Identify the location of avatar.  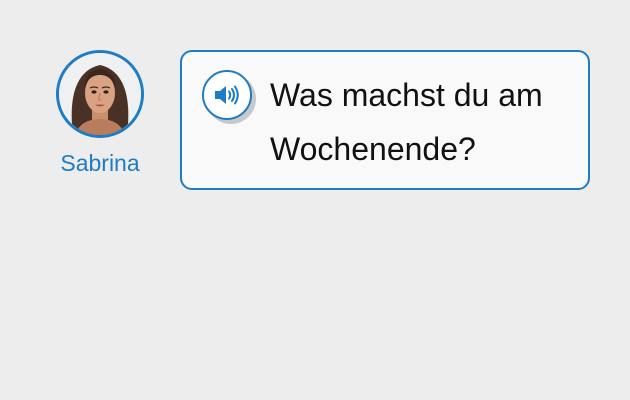
(100, 94).